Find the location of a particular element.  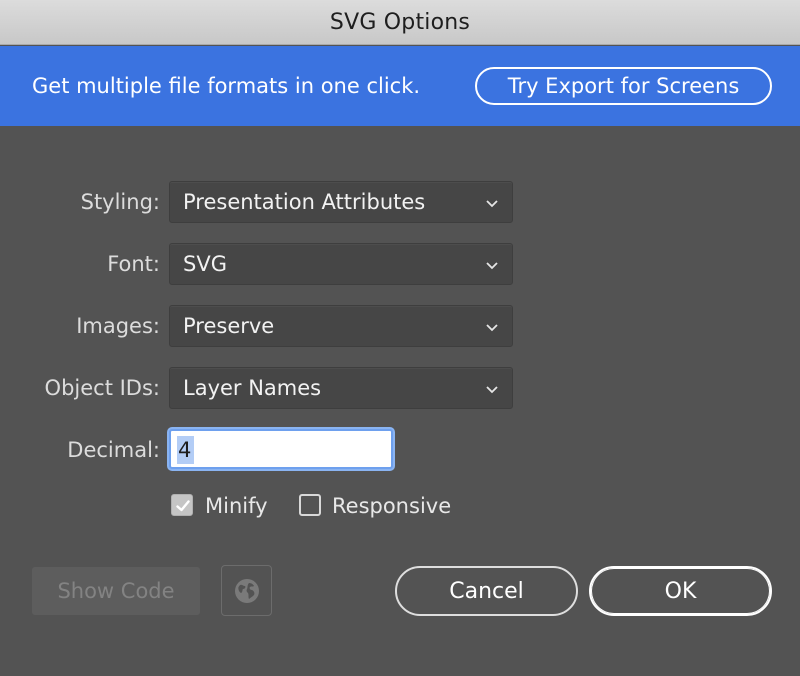

object-ids-select: Layer Names is located at coordinates (341, 388).